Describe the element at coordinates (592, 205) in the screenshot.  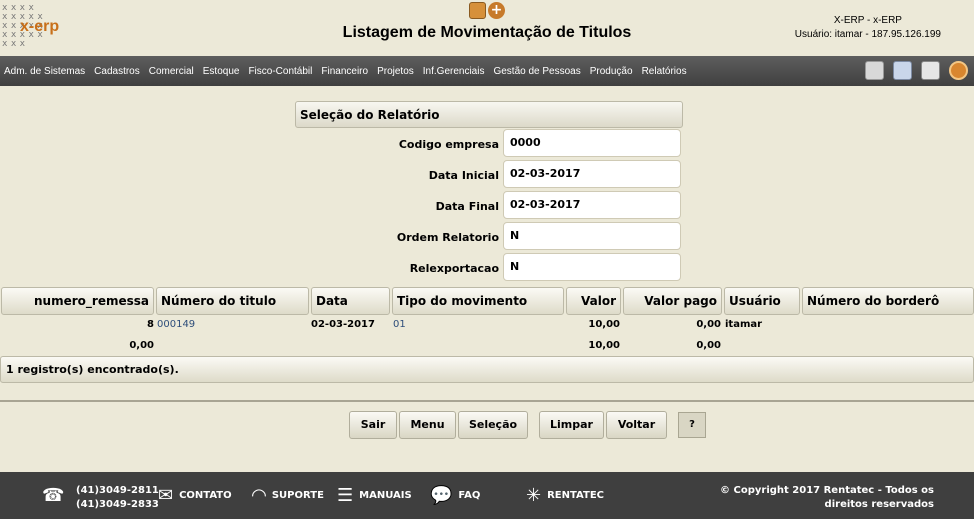
I see `data-final-field: 02-03-2017` at that location.